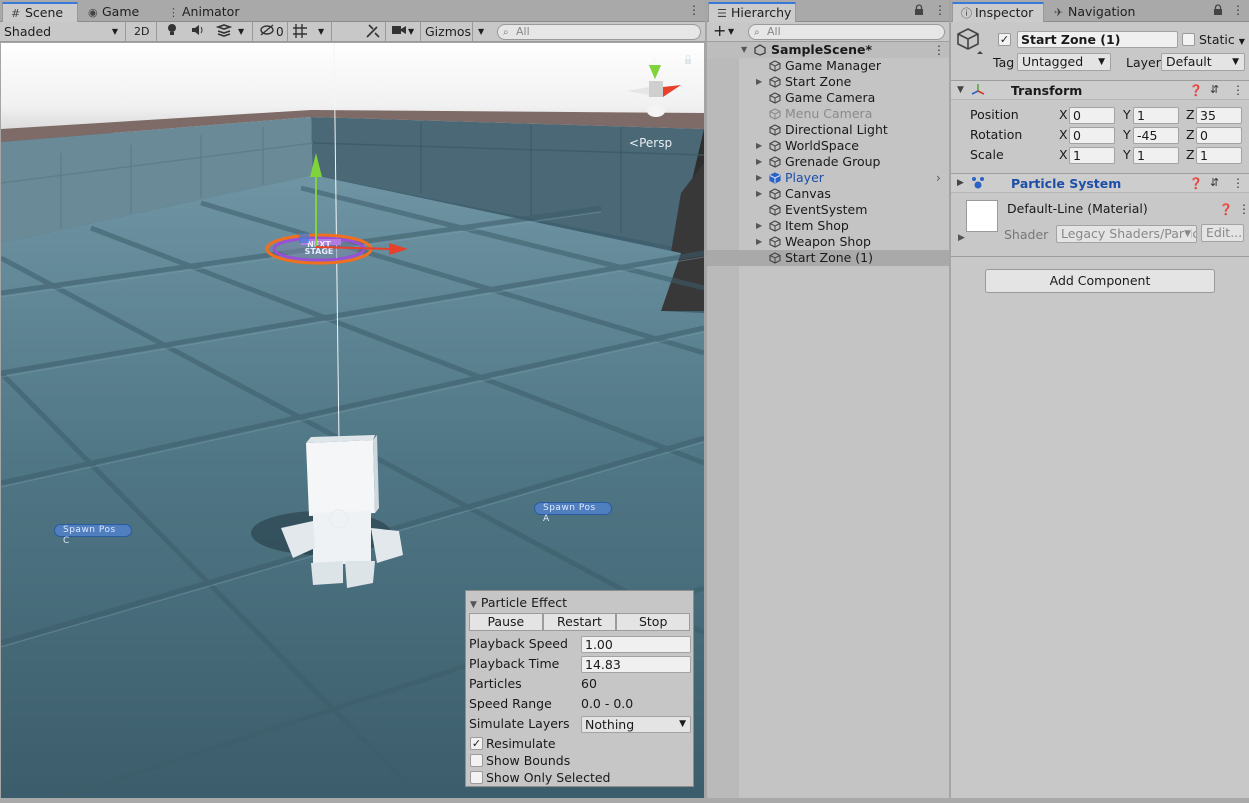  Describe the element at coordinates (448, 32) in the screenshot. I see `gizmos-button: Gizmos` at that location.